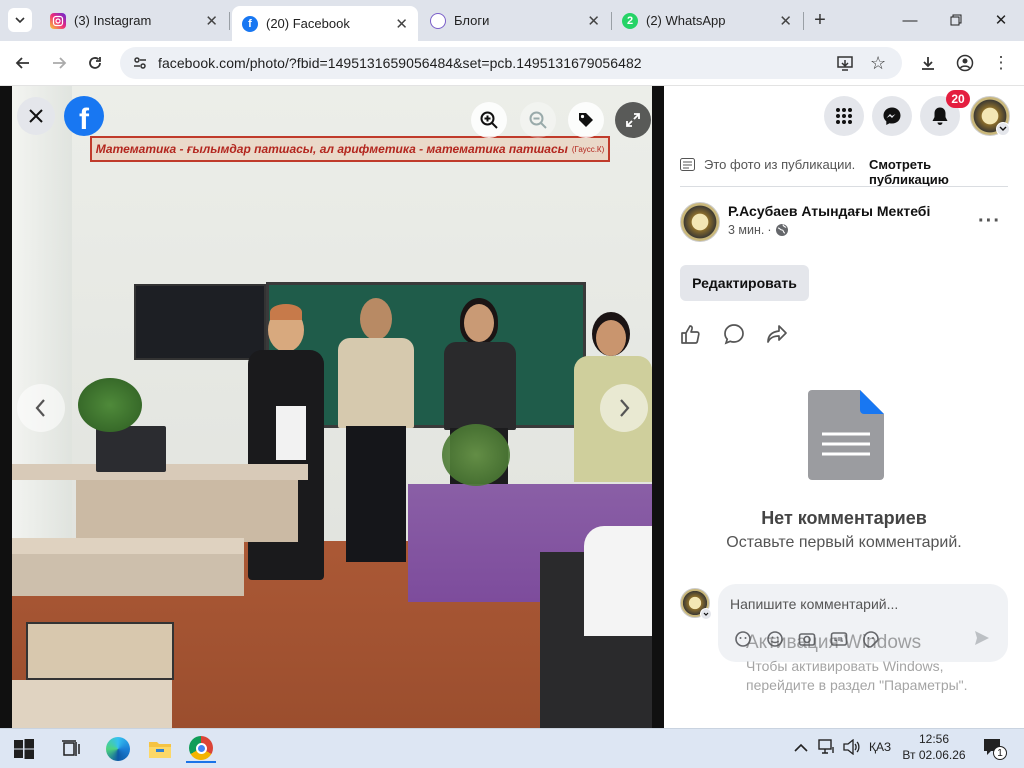  I want to click on messenger-icon, so click(892, 116).